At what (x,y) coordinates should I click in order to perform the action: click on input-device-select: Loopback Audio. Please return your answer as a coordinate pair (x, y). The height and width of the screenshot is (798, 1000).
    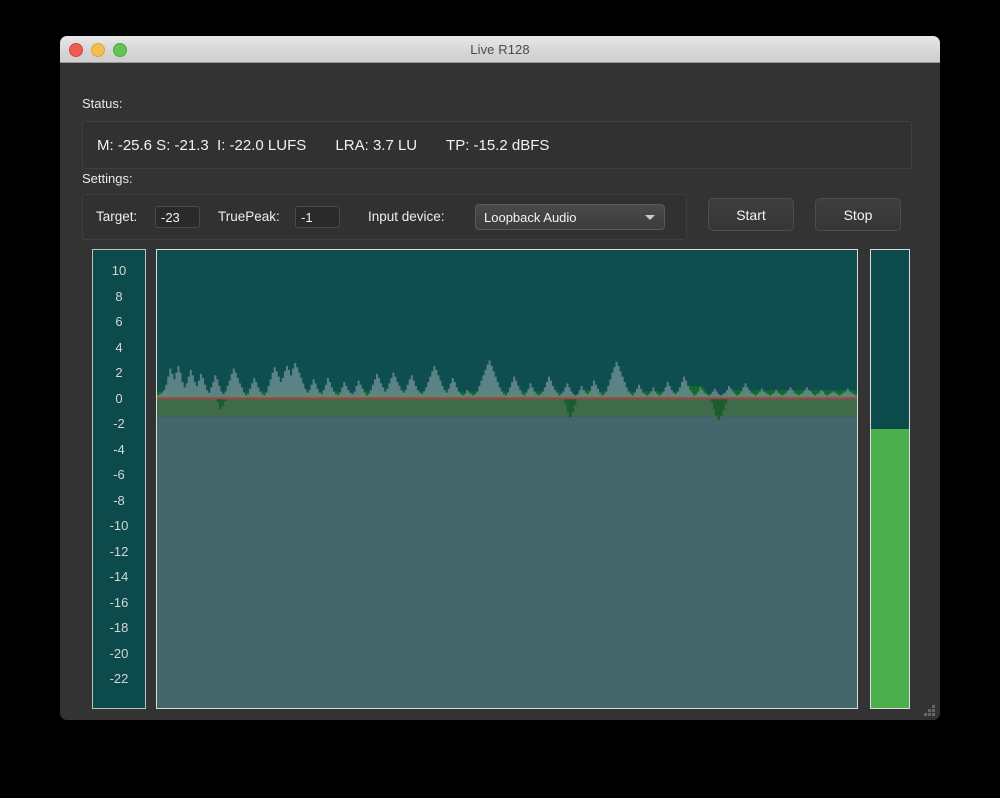
    Looking at the image, I should click on (570, 217).